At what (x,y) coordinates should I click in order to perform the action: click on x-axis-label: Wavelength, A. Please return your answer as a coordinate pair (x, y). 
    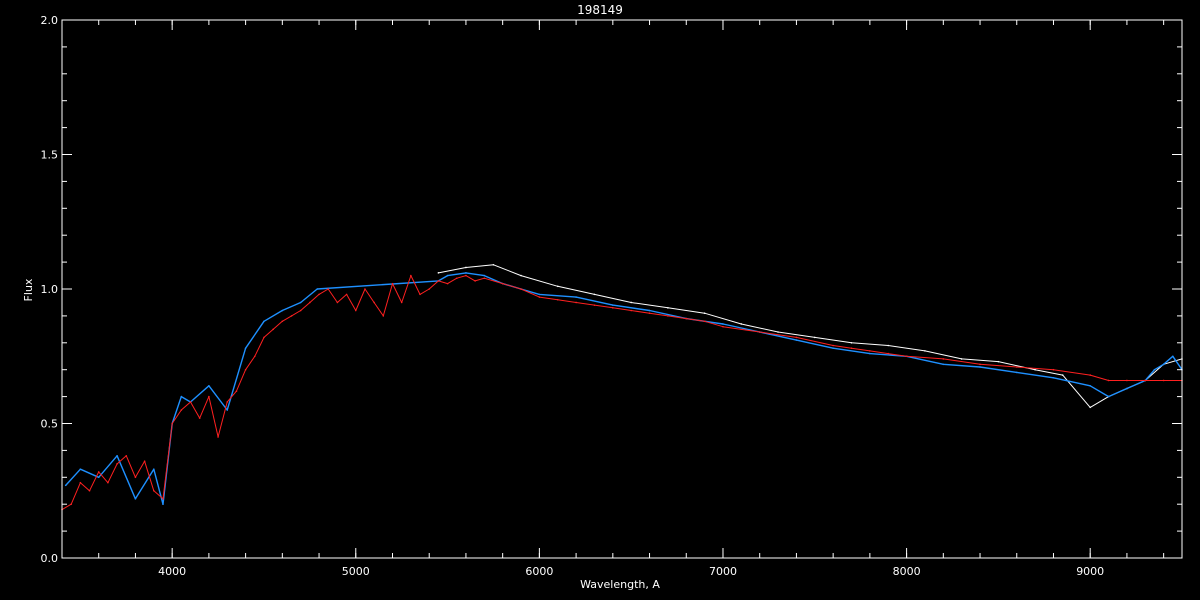
    Looking at the image, I should click on (620, 584).